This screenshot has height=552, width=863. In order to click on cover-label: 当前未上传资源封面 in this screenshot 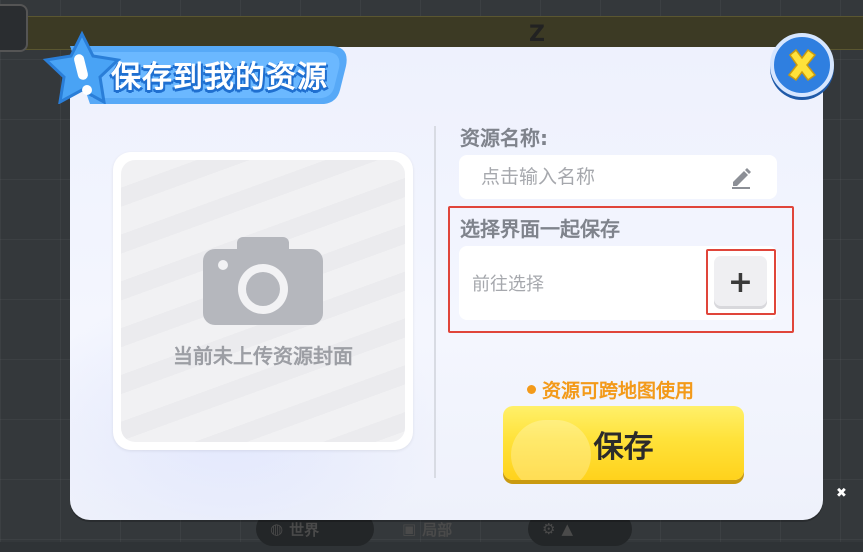, I will do `click(263, 356)`.